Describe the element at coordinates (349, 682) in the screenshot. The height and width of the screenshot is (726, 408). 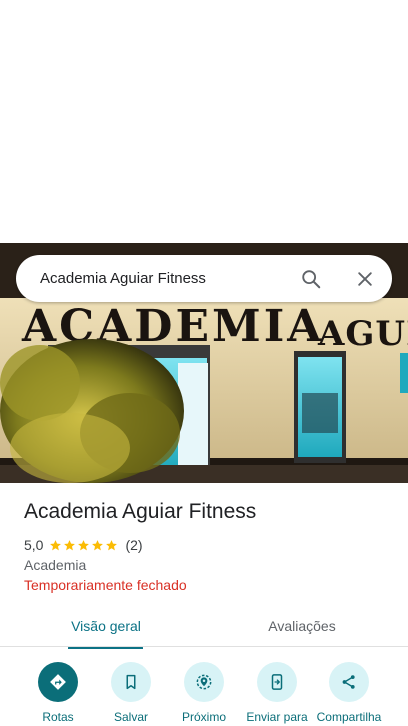
I see `share-icon` at that location.